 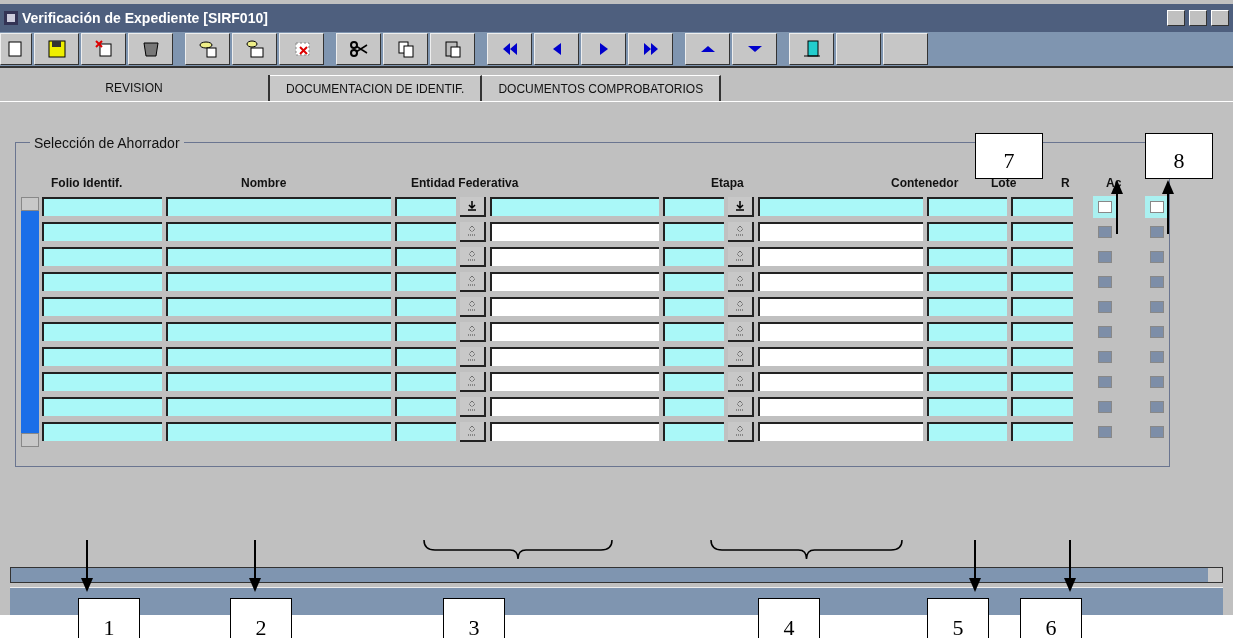 I want to click on maximize-icon, so click(x=1198, y=18).